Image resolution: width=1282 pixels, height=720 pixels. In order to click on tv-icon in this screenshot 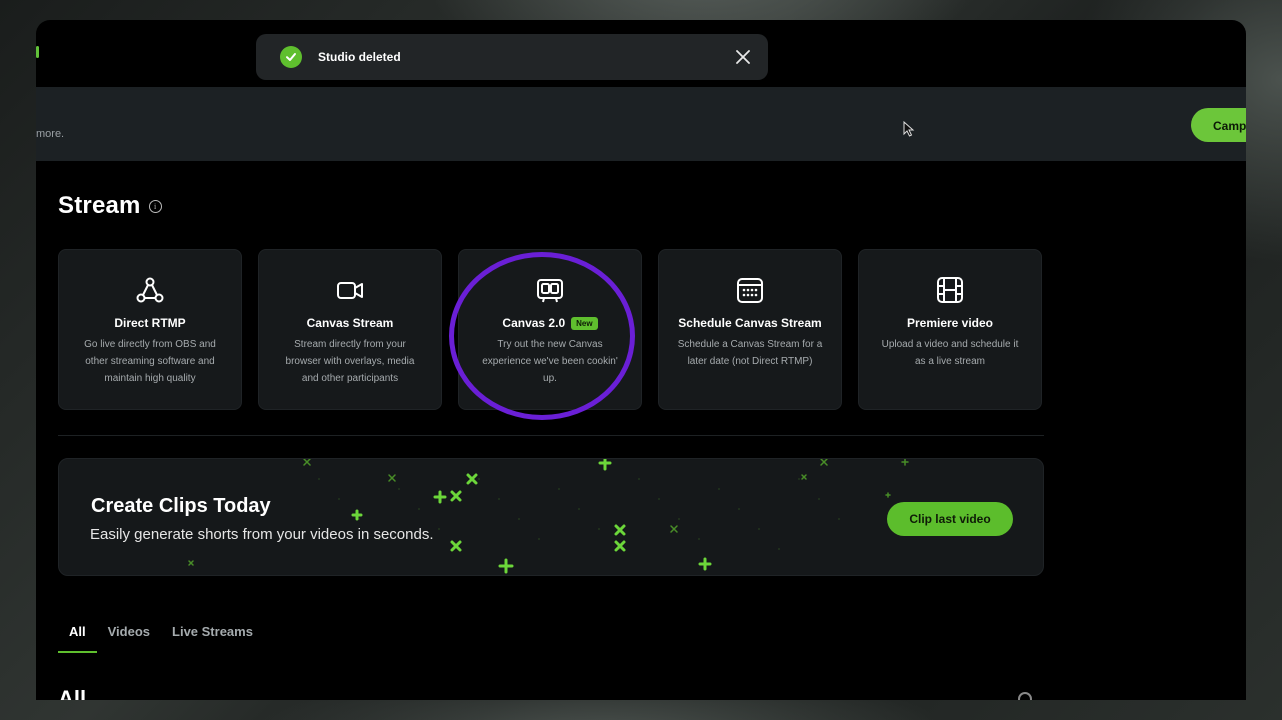, I will do `click(550, 290)`.